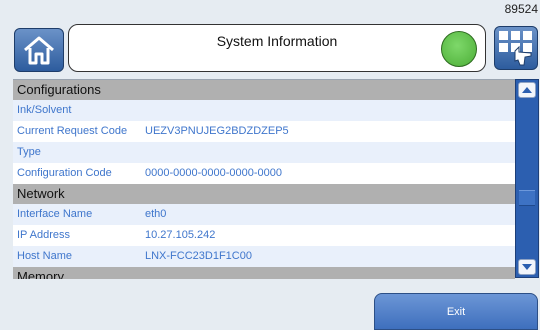  What do you see at coordinates (264, 273) in the screenshot?
I see `section-header-memory: Memory` at bounding box center [264, 273].